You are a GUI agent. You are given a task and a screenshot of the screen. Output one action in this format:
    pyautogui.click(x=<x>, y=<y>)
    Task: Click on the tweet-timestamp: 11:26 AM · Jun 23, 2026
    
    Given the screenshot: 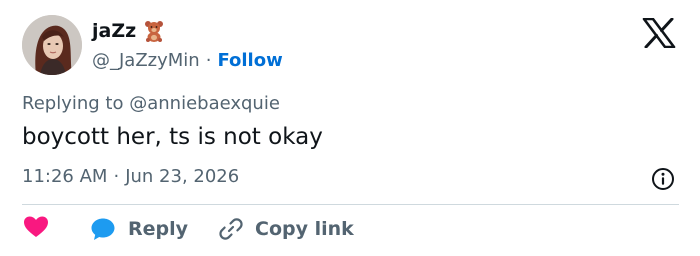 What is the action you would take?
    pyautogui.click(x=130, y=176)
    